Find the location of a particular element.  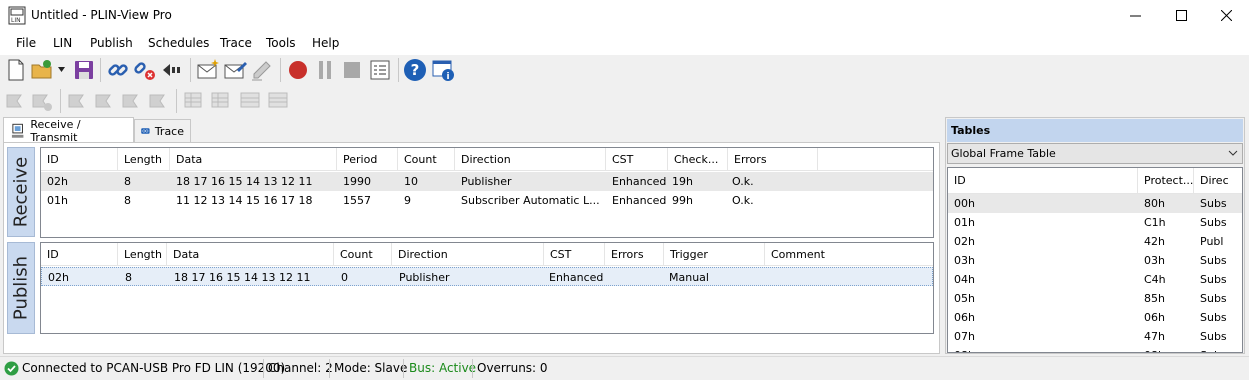

table-row: 07h 47h Subs is located at coordinates (1095, 336).